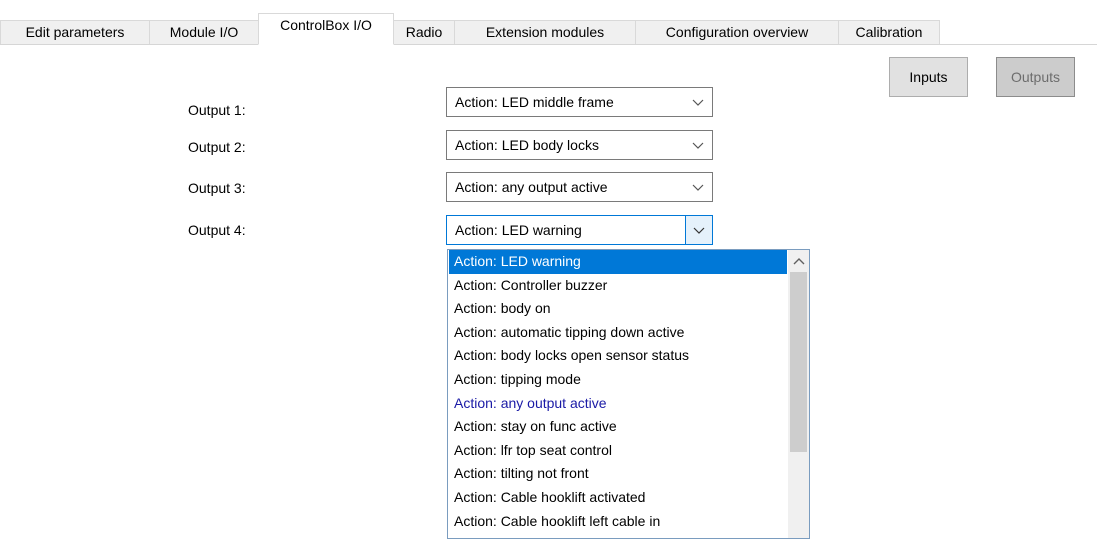 The height and width of the screenshot is (539, 1097). I want to click on output-1-select: Action: LED middle frame, so click(579, 102).